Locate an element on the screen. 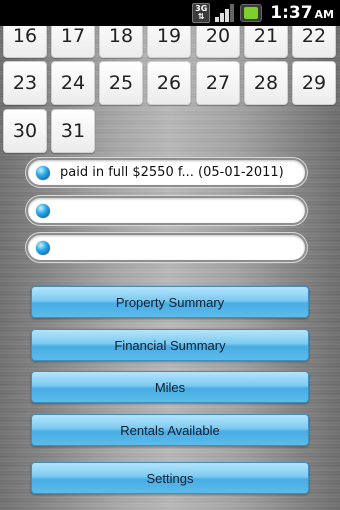 The image size is (340, 510). network-3g-icon: 3G ⇅ is located at coordinates (201, 13).